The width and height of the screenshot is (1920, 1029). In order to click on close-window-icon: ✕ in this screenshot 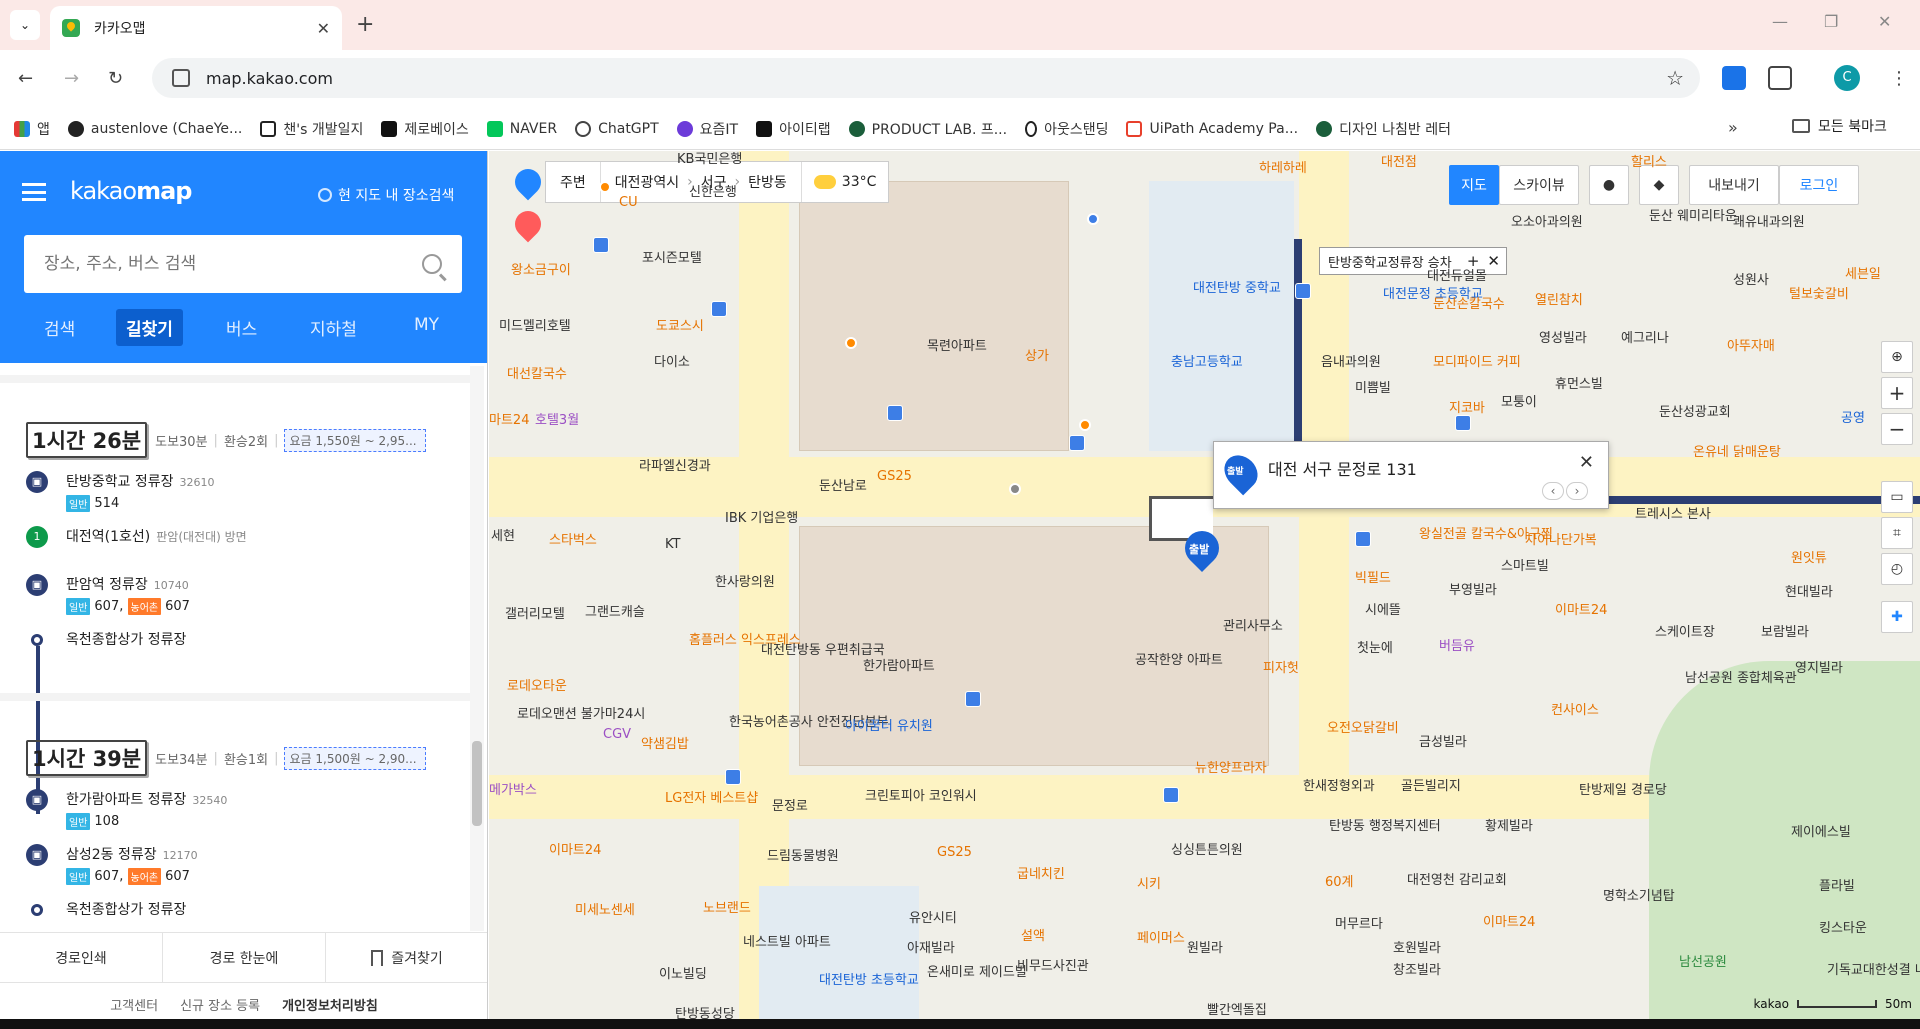, I will do `click(1884, 21)`.